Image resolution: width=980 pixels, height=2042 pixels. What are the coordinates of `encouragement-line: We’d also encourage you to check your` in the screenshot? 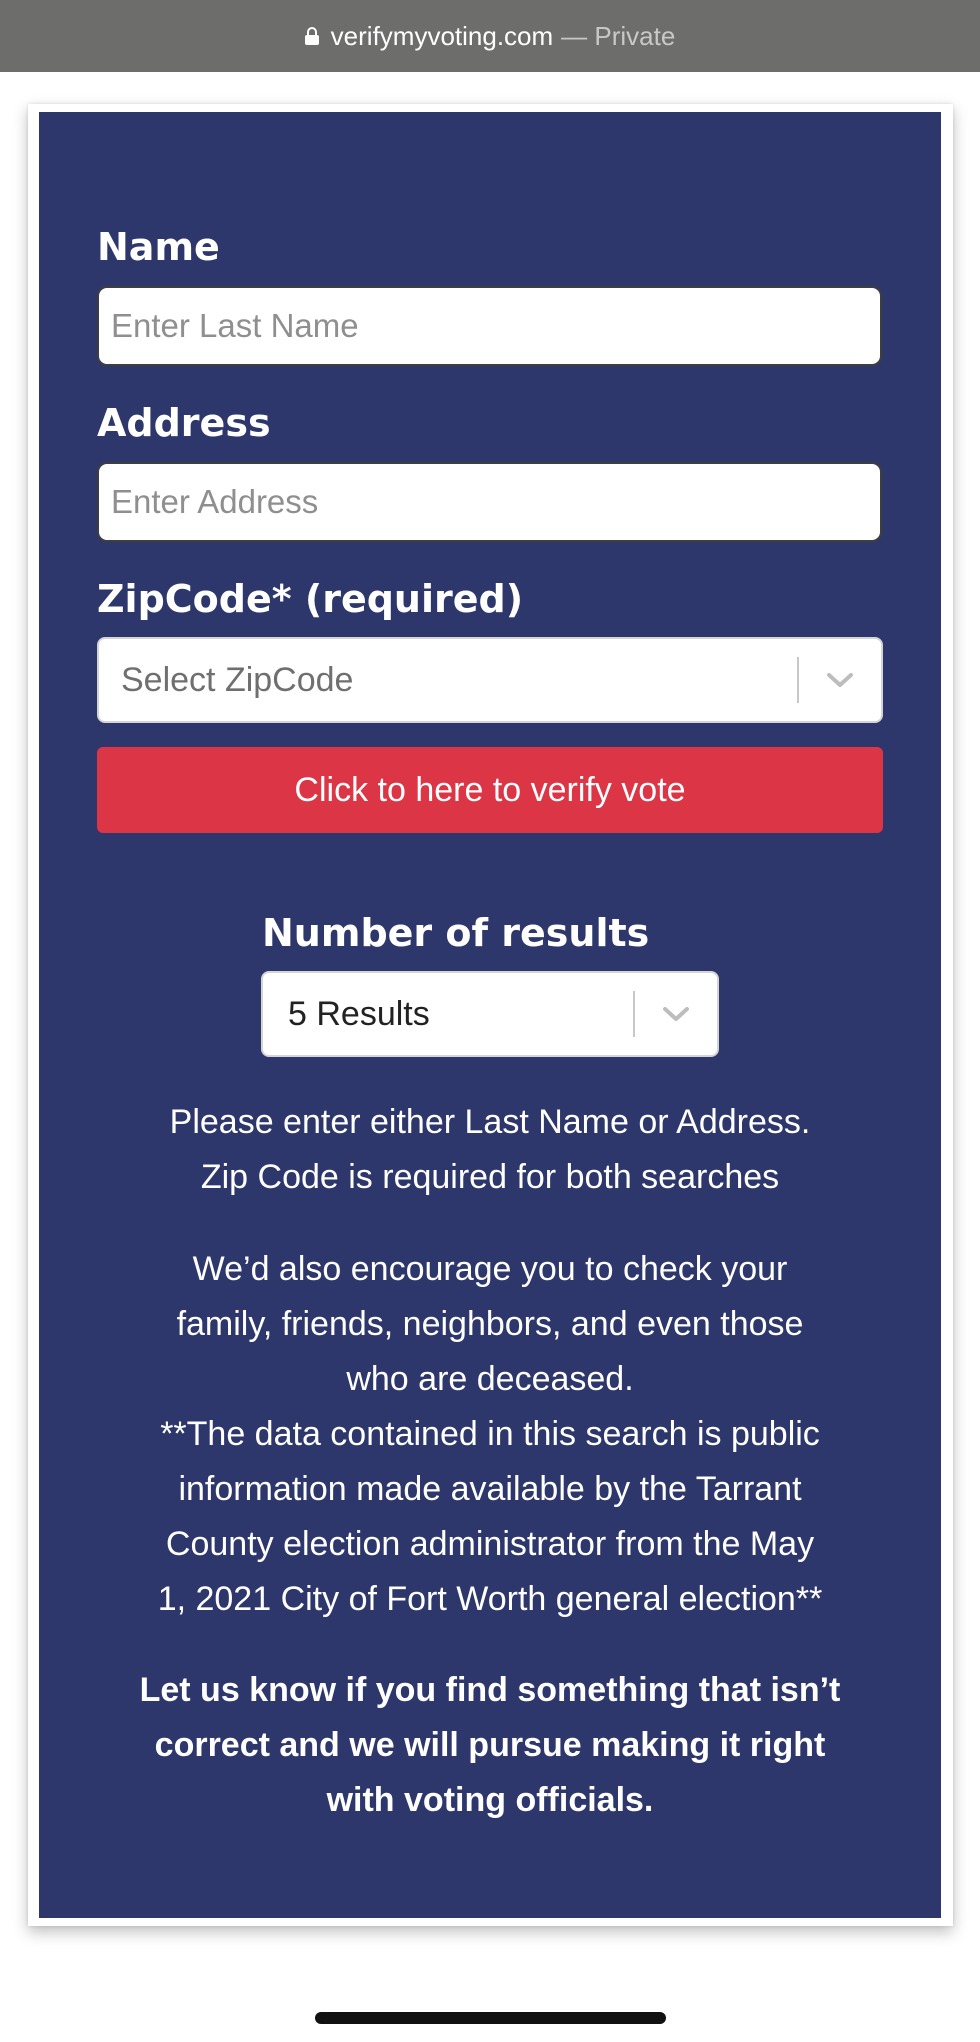 It's located at (490, 1269).